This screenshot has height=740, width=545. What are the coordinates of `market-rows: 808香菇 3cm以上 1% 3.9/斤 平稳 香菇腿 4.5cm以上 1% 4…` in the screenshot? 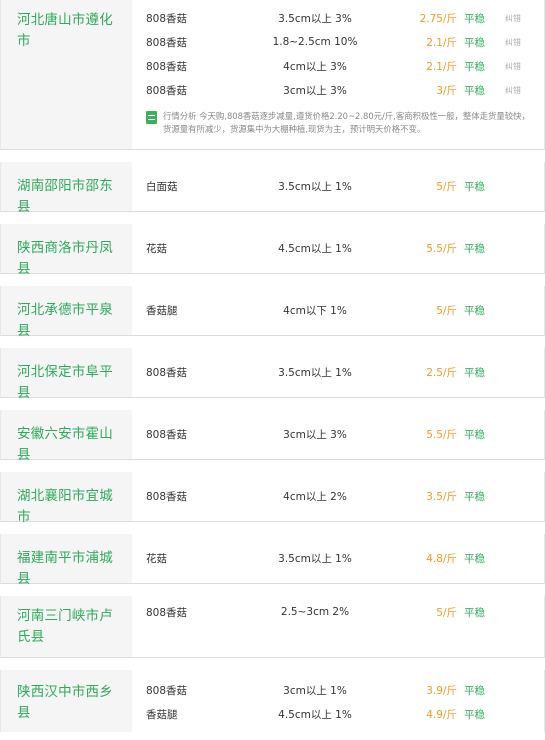 It's located at (338, 701).